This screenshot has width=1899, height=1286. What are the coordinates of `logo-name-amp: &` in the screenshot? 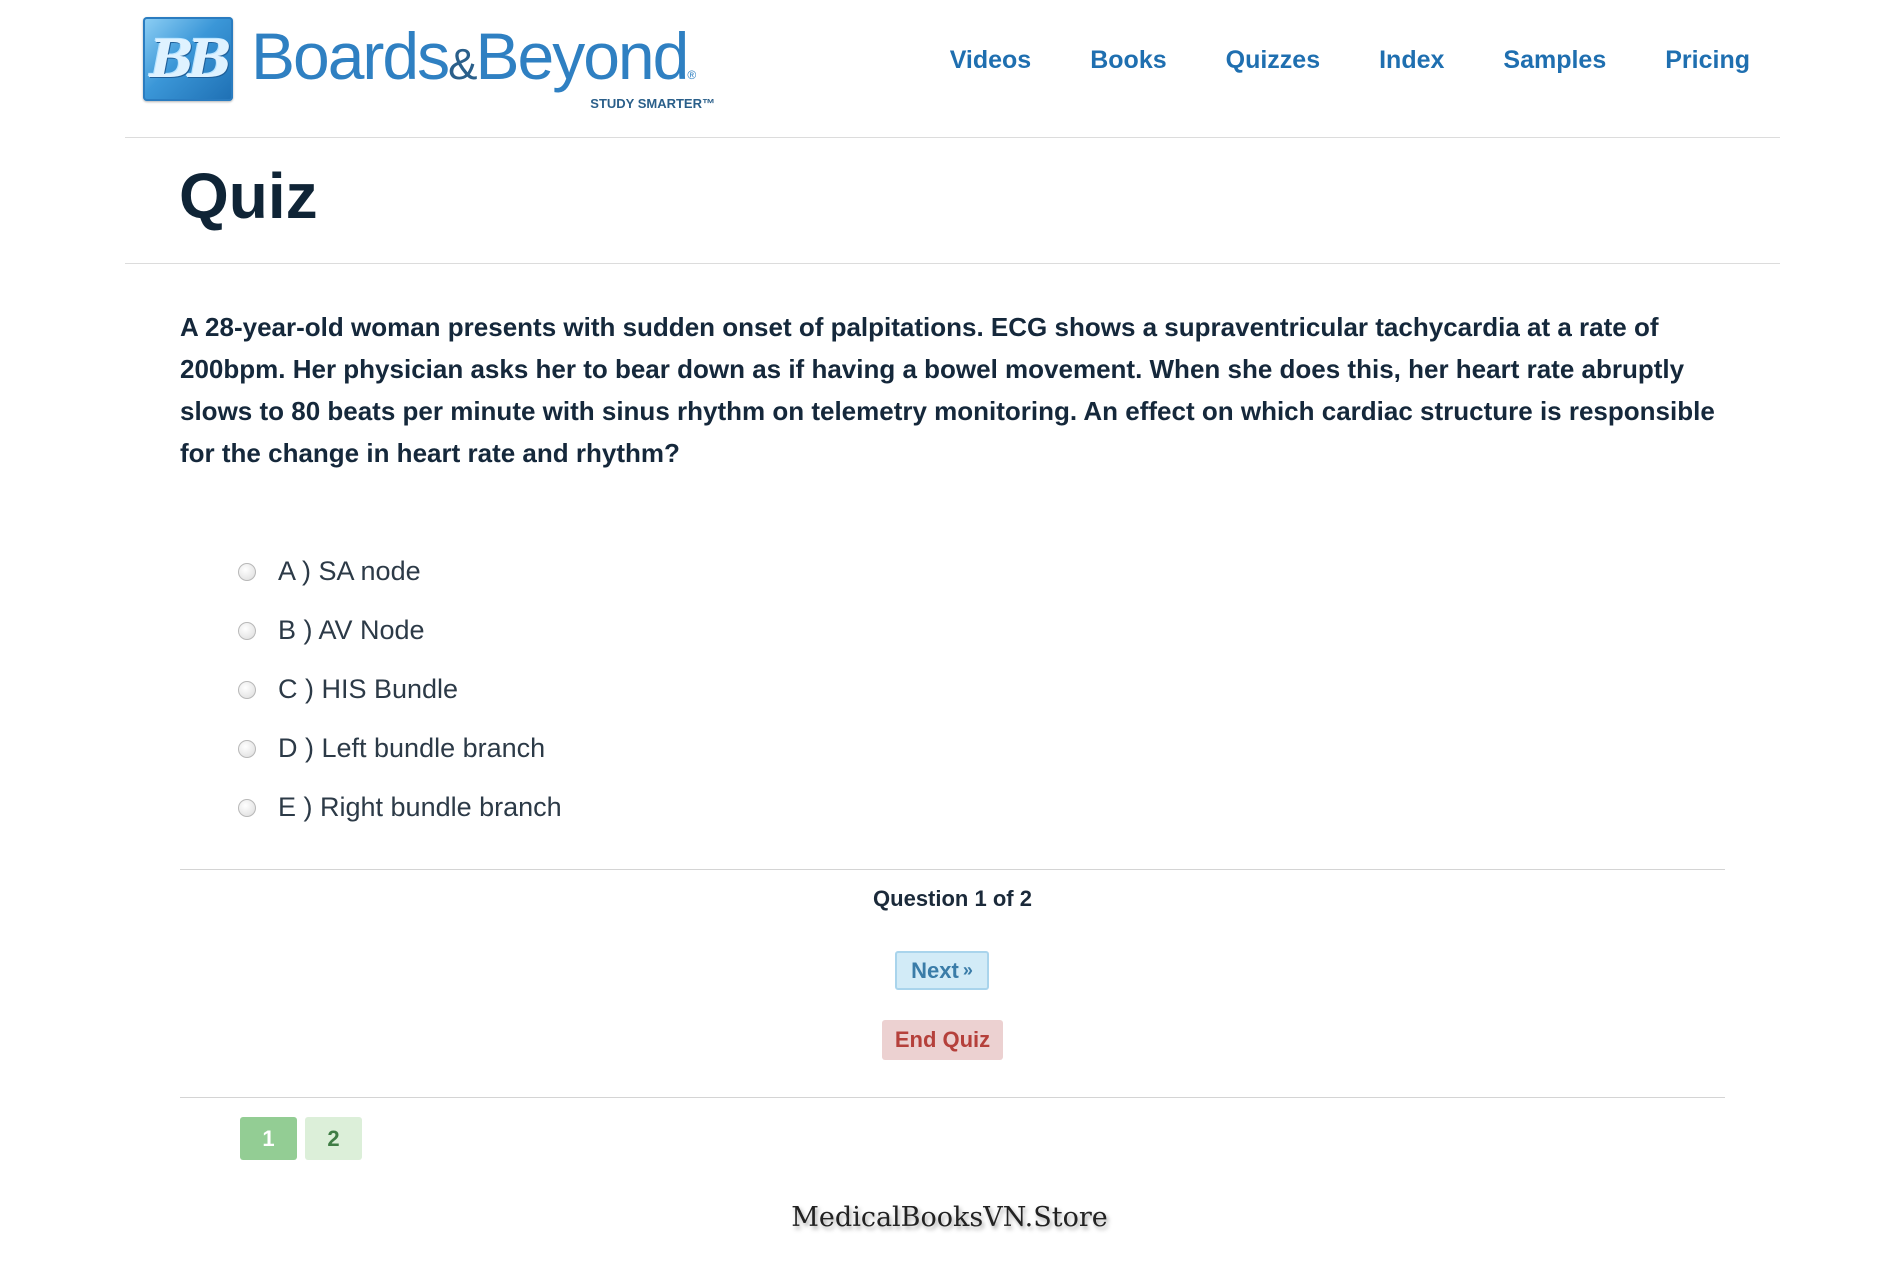 It's located at (462, 64).